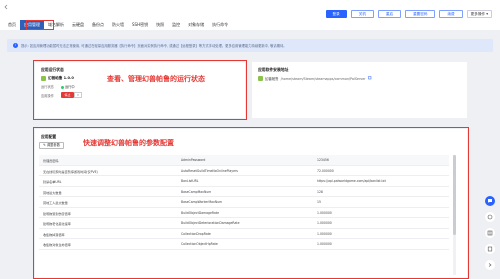 The width and height of the screenshot is (500, 279). I want to click on app-path-title: 应用软件安装地址, so click(273, 69).